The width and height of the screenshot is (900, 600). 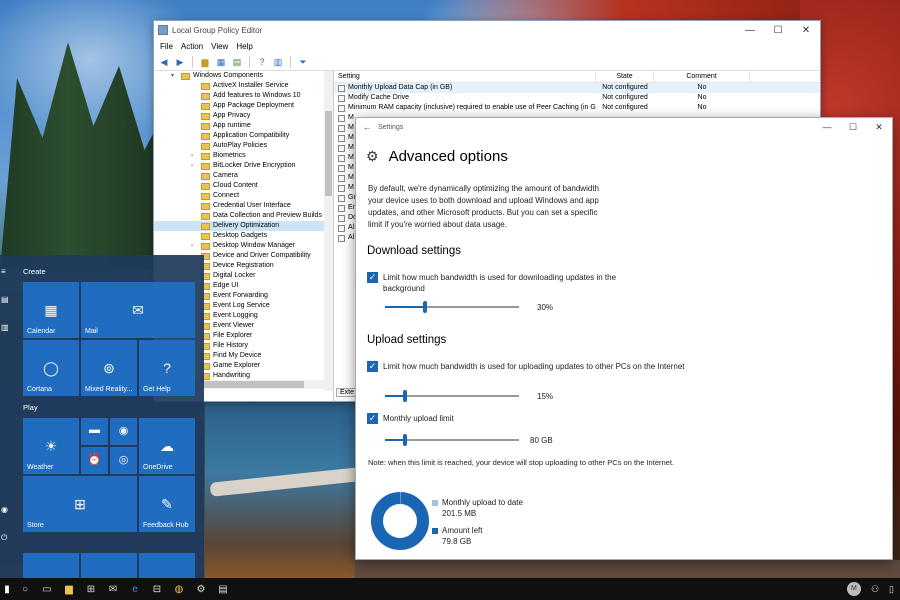 I want to click on menu-view: View, so click(x=219, y=46).